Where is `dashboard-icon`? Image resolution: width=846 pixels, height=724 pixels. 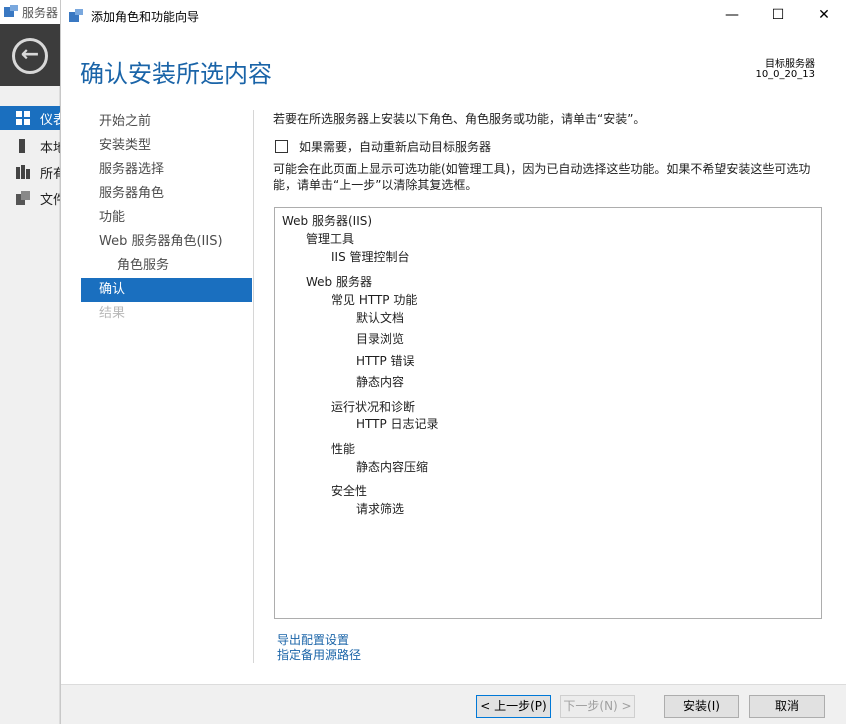
dashboard-icon is located at coordinates (23, 118).